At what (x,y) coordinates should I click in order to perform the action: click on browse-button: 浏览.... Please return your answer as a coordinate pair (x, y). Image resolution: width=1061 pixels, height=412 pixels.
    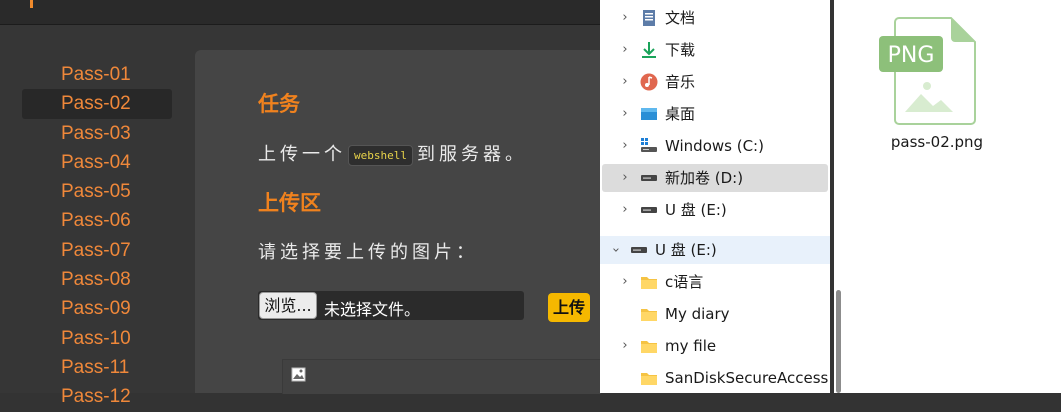
    Looking at the image, I should click on (288, 305).